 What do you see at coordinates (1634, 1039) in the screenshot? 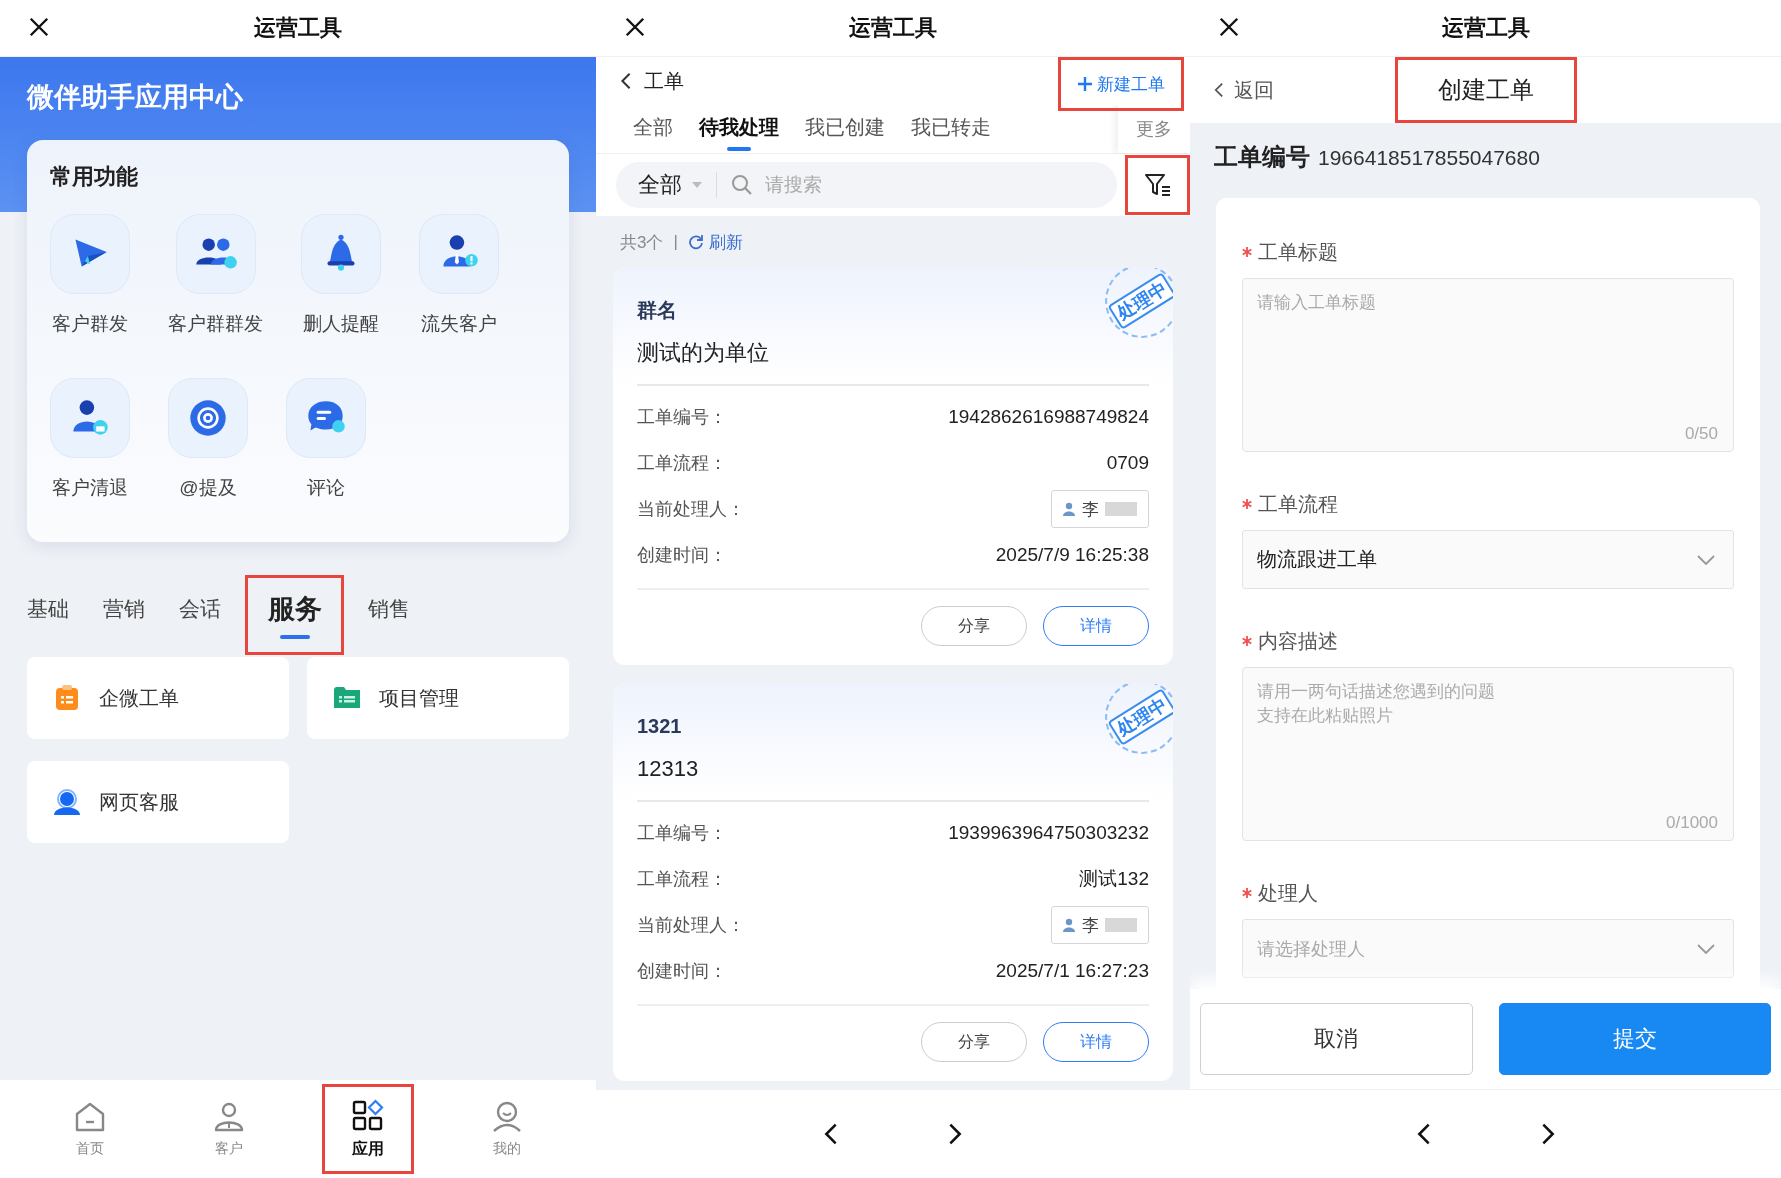
I see `submit-button: 提交` at bounding box center [1634, 1039].